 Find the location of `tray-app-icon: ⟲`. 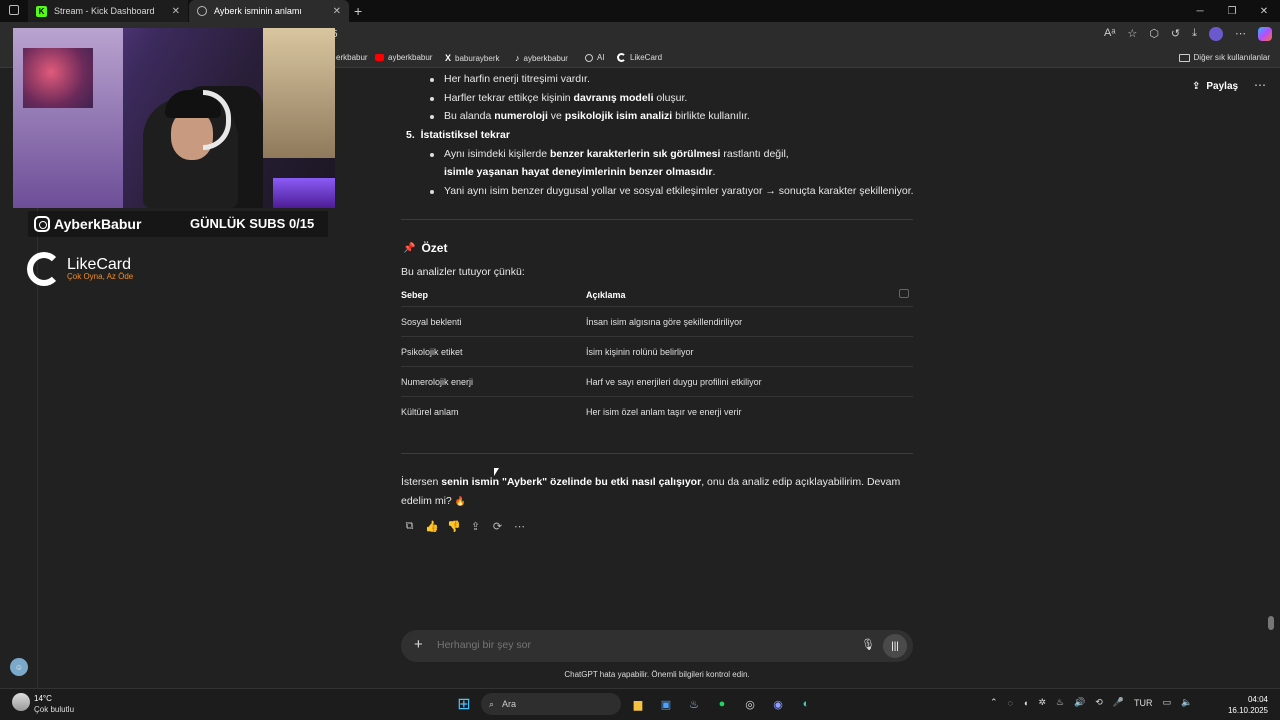

tray-app-icon: ⟲ is located at coordinates (1099, 702).